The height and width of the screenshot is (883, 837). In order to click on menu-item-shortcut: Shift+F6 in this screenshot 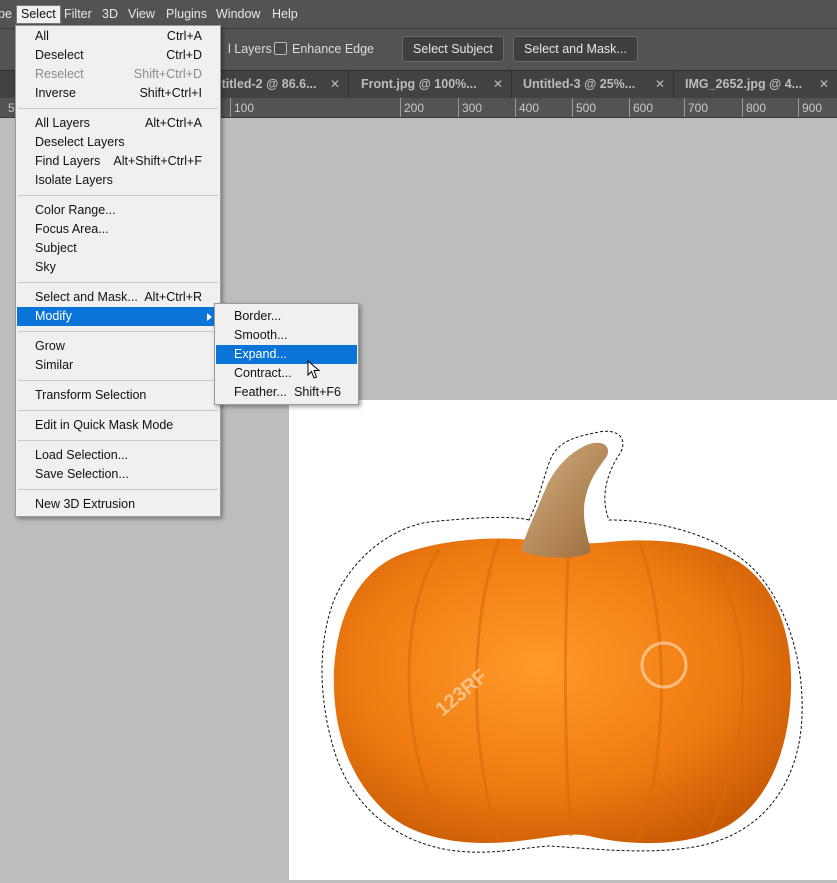, I will do `click(317, 392)`.